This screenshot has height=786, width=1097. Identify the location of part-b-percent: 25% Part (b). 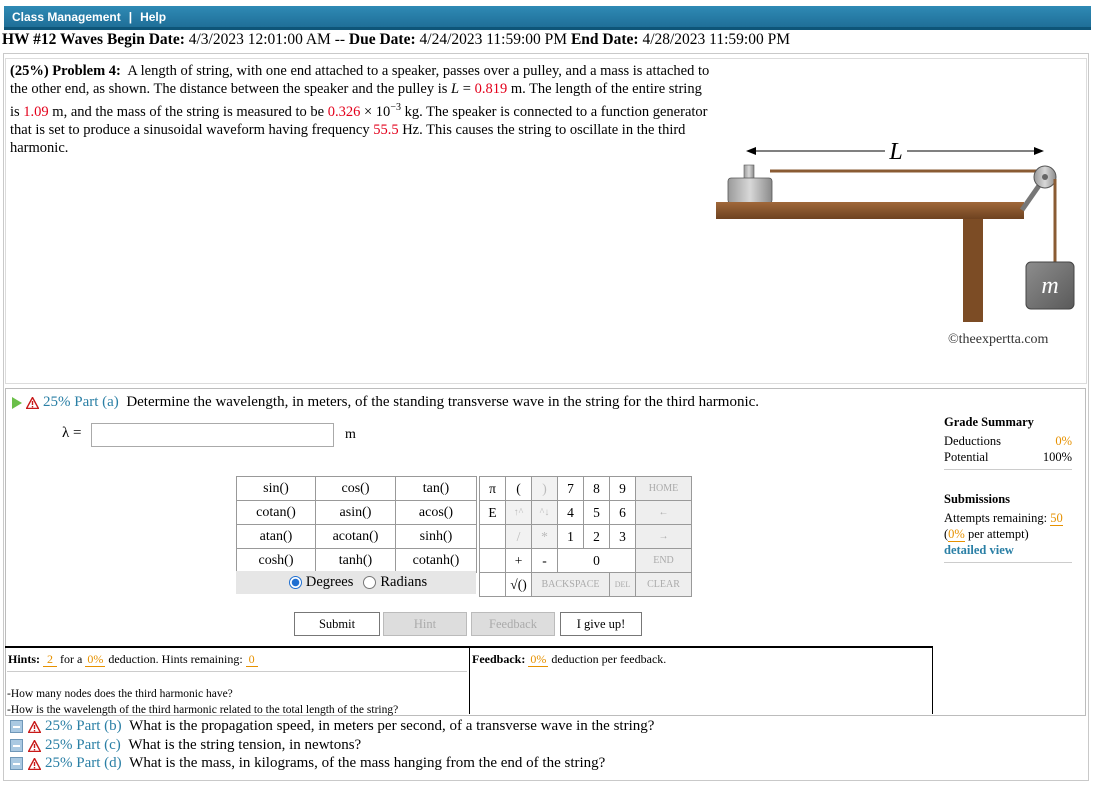
(83, 726).